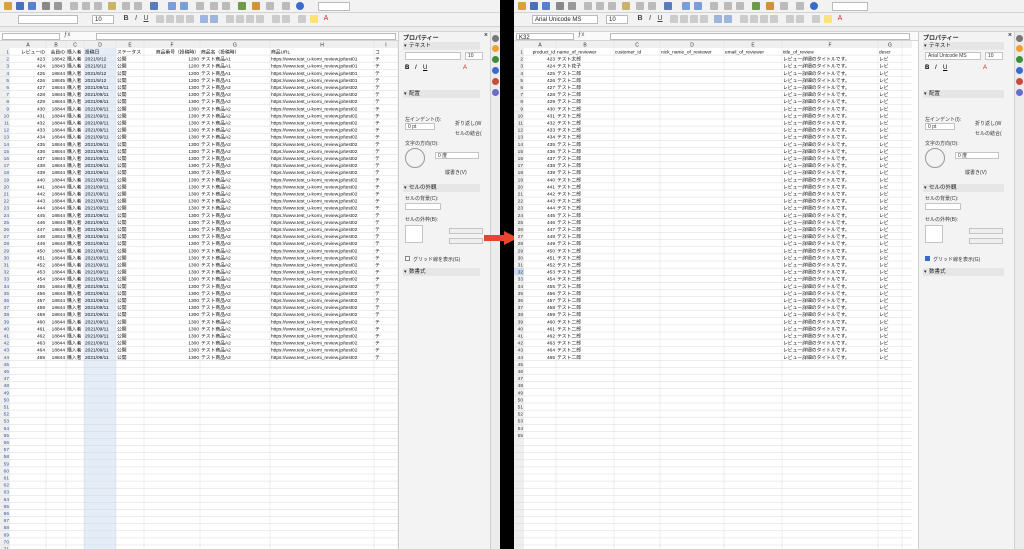 The image size is (1024, 549). Describe the element at coordinates (377, 180) in the screenshot. I see `cell-I19: テ` at that location.